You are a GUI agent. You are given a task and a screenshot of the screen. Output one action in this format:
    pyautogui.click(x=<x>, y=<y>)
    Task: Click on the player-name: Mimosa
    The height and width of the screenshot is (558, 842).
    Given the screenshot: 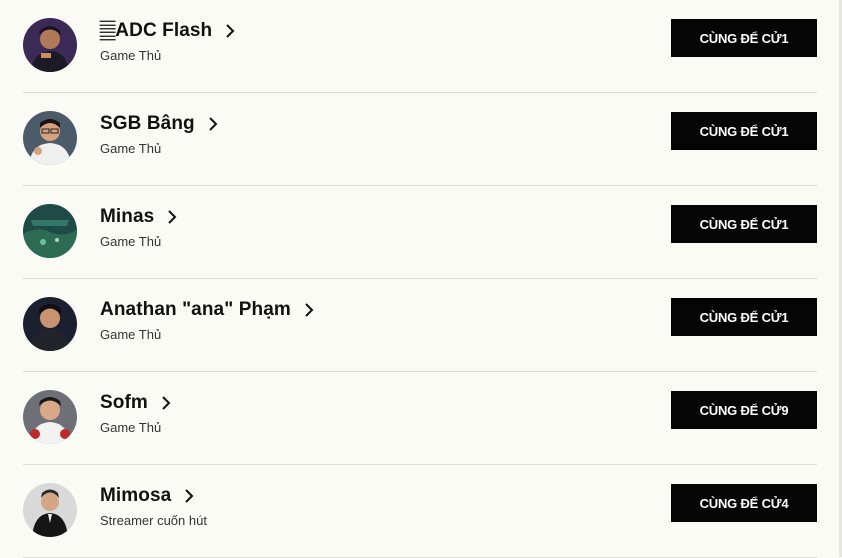 What is the action you would take?
    pyautogui.click(x=136, y=495)
    